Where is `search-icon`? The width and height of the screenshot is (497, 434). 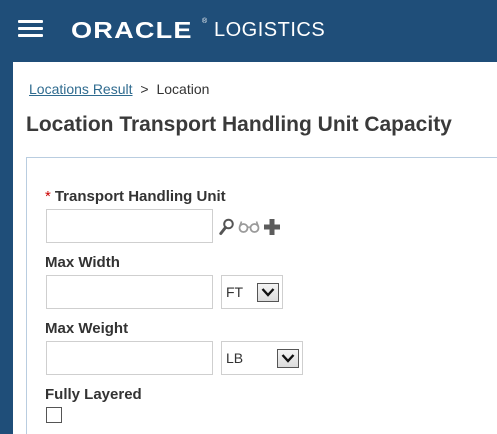 search-icon is located at coordinates (227, 229).